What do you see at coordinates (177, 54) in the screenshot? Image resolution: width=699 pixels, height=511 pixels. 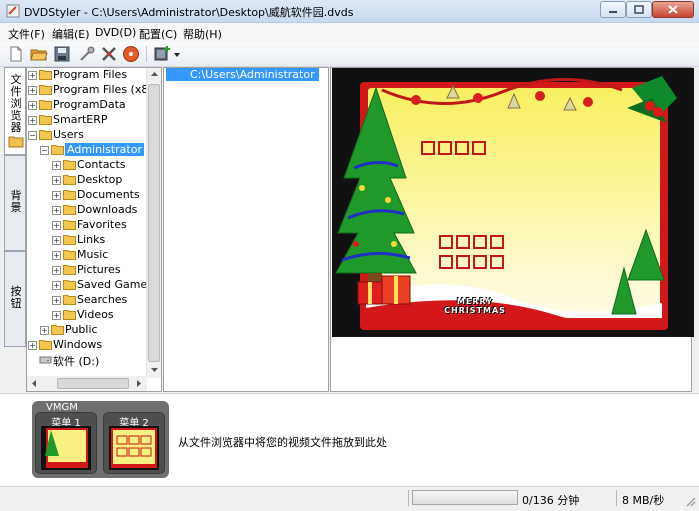 I see `dropdown-arrow-icon` at bounding box center [177, 54].